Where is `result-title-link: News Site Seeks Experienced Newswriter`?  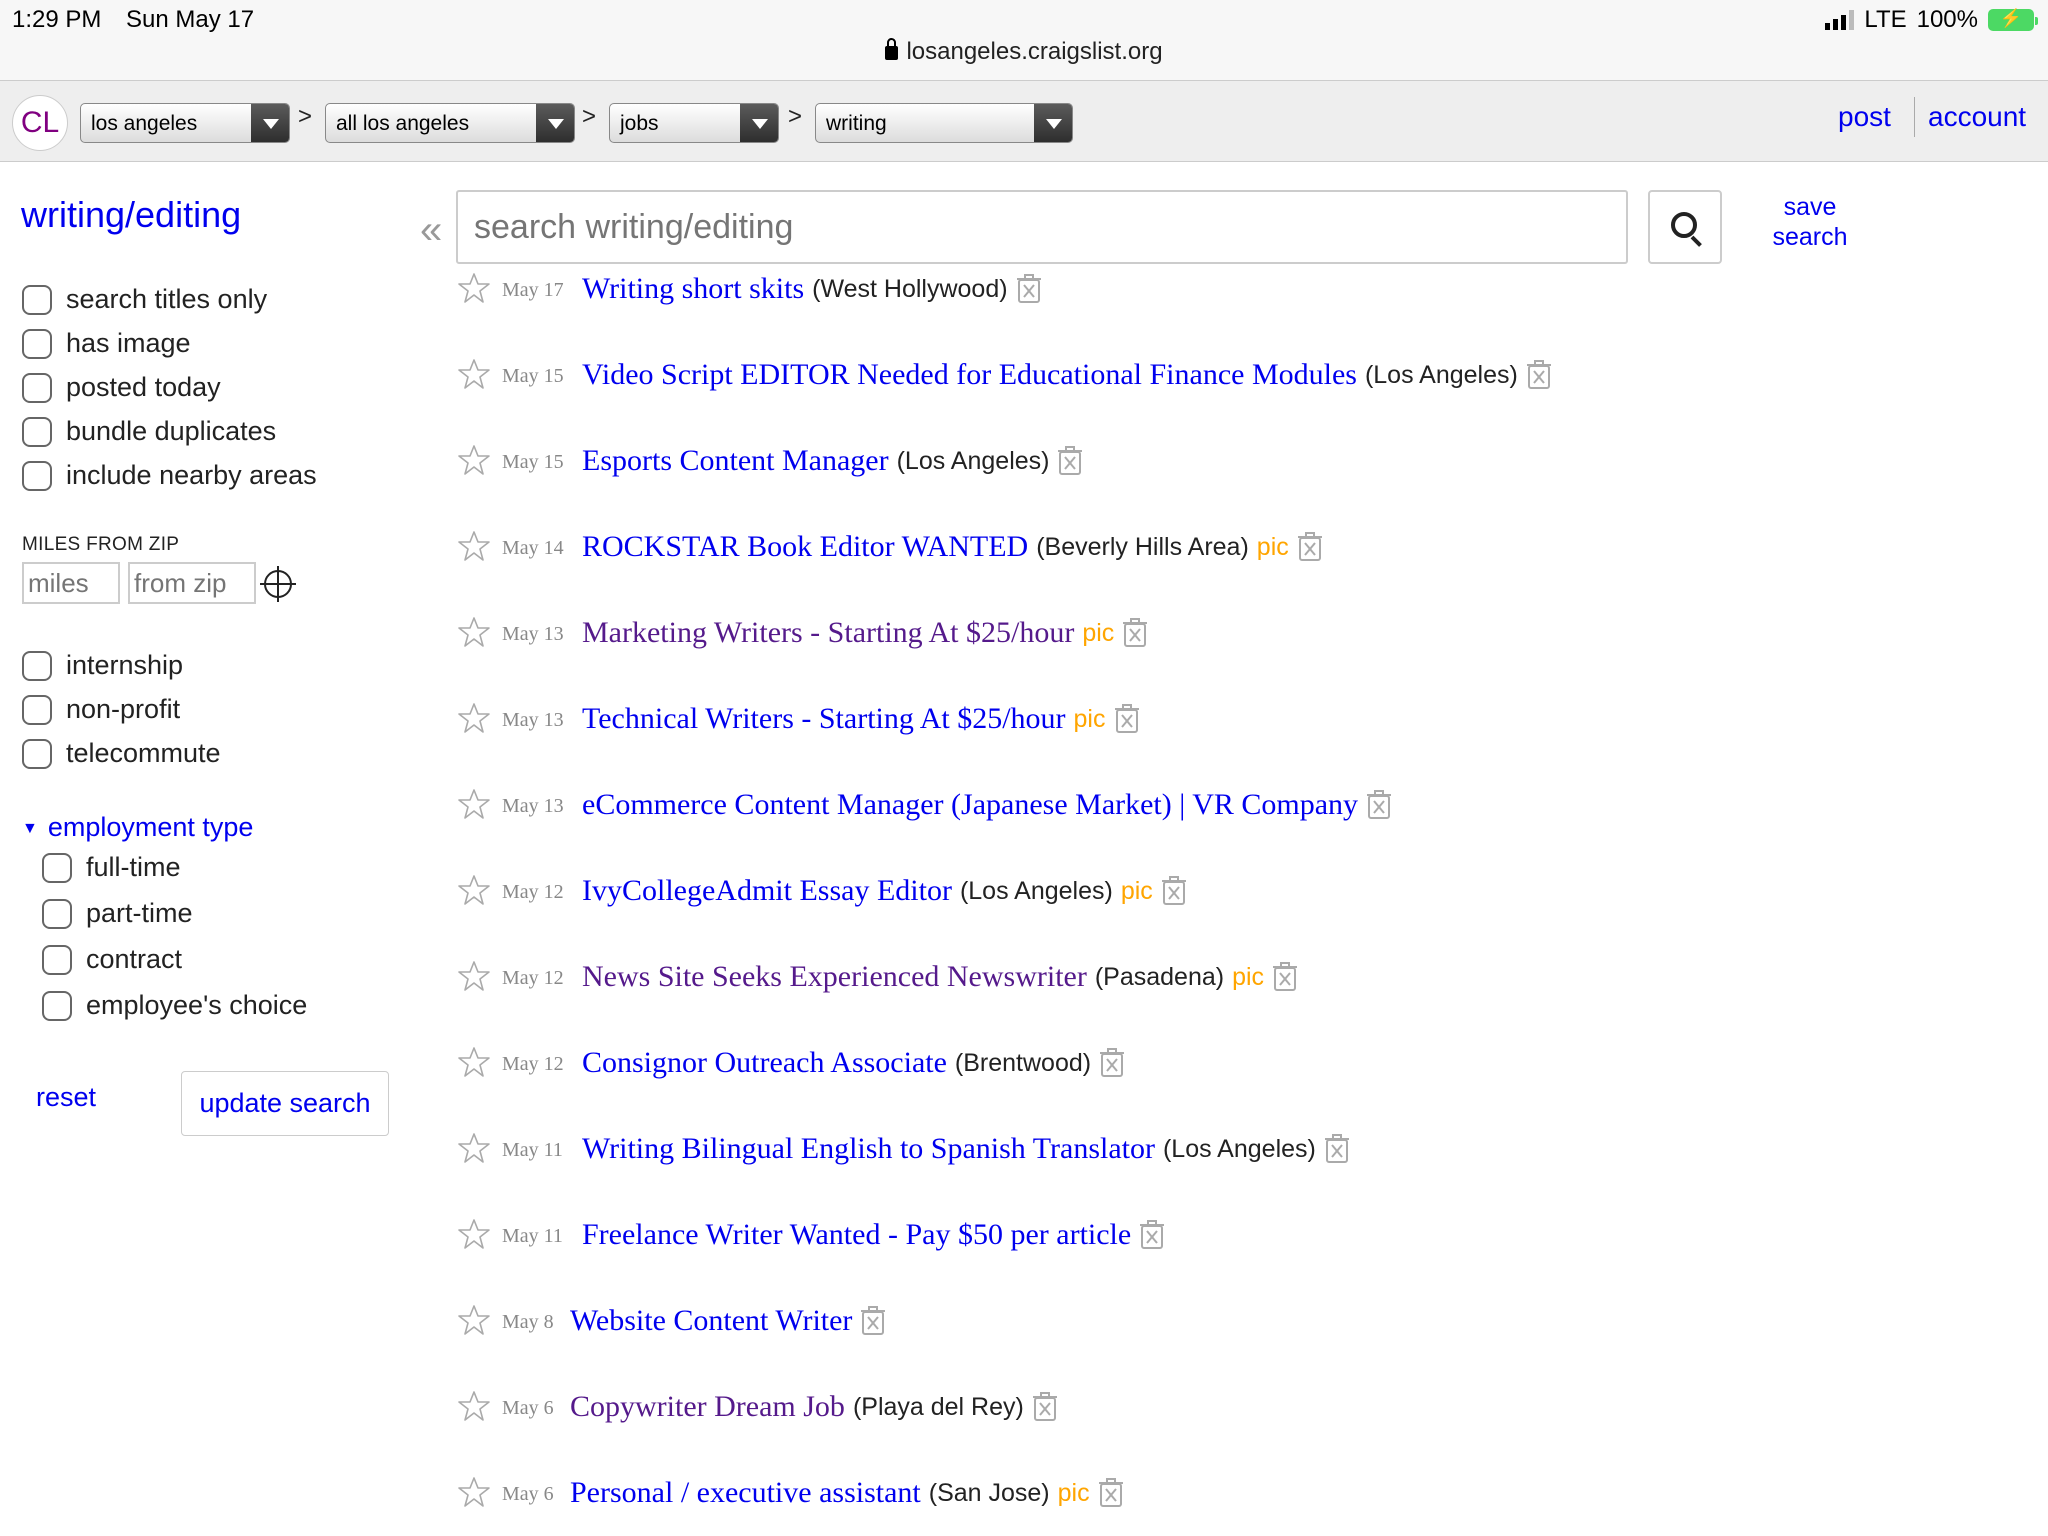
result-title-link: News Site Seeks Experienced Newswriter is located at coordinates (834, 977).